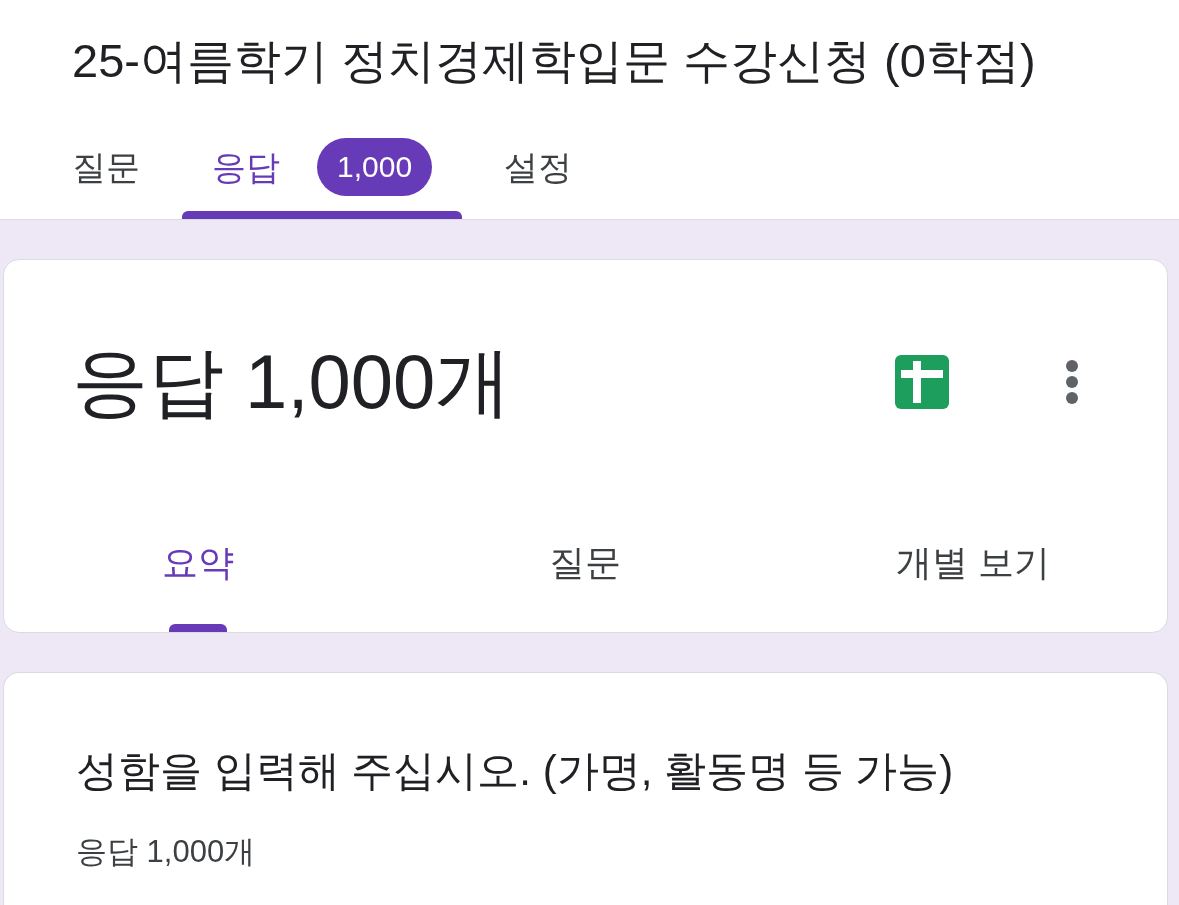 This screenshot has height=905, width=1179. I want to click on tab-underline, so click(197, 628).